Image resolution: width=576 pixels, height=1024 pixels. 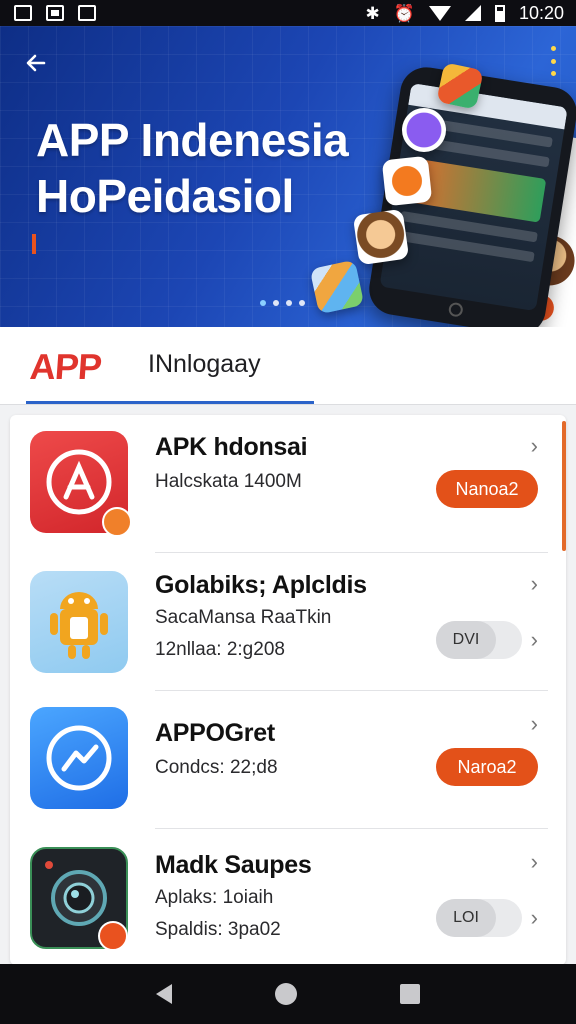 What do you see at coordinates (404, 13) in the screenshot?
I see `alarm-icon: ⏰` at bounding box center [404, 13].